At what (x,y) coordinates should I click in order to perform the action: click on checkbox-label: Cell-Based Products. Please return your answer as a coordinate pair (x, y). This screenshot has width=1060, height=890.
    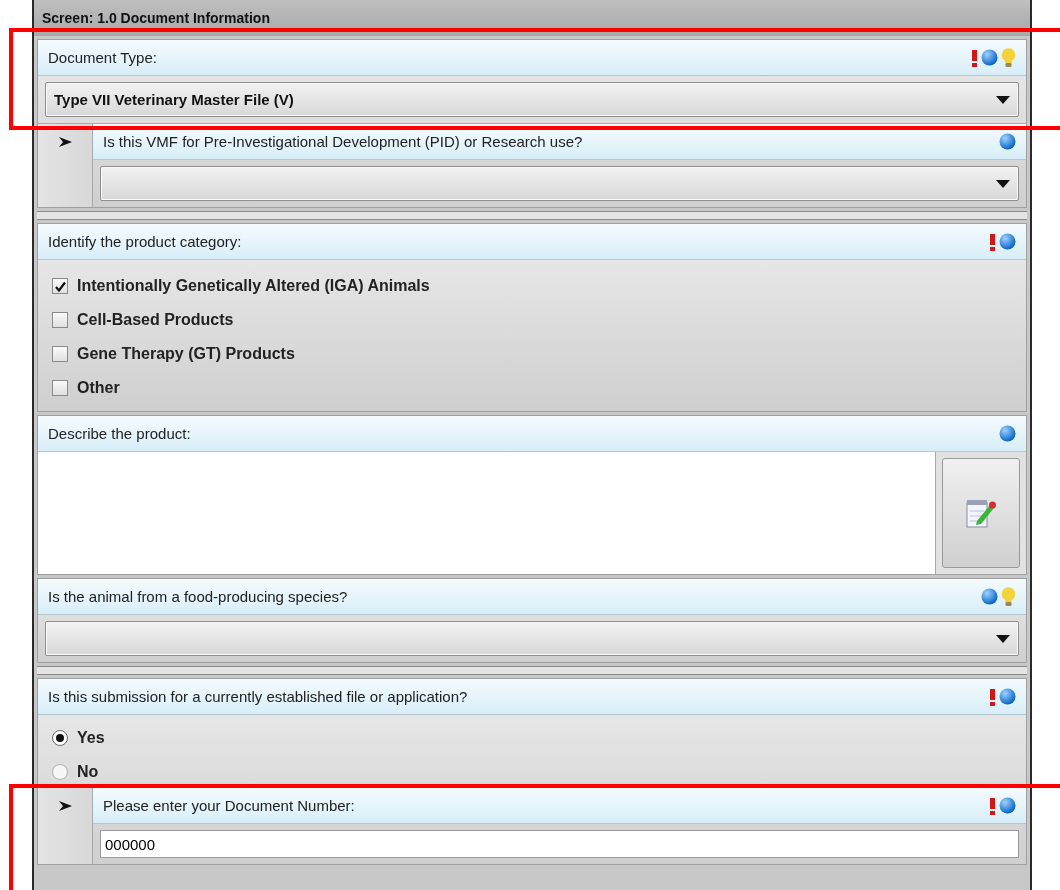
    Looking at the image, I should click on (155, 320).